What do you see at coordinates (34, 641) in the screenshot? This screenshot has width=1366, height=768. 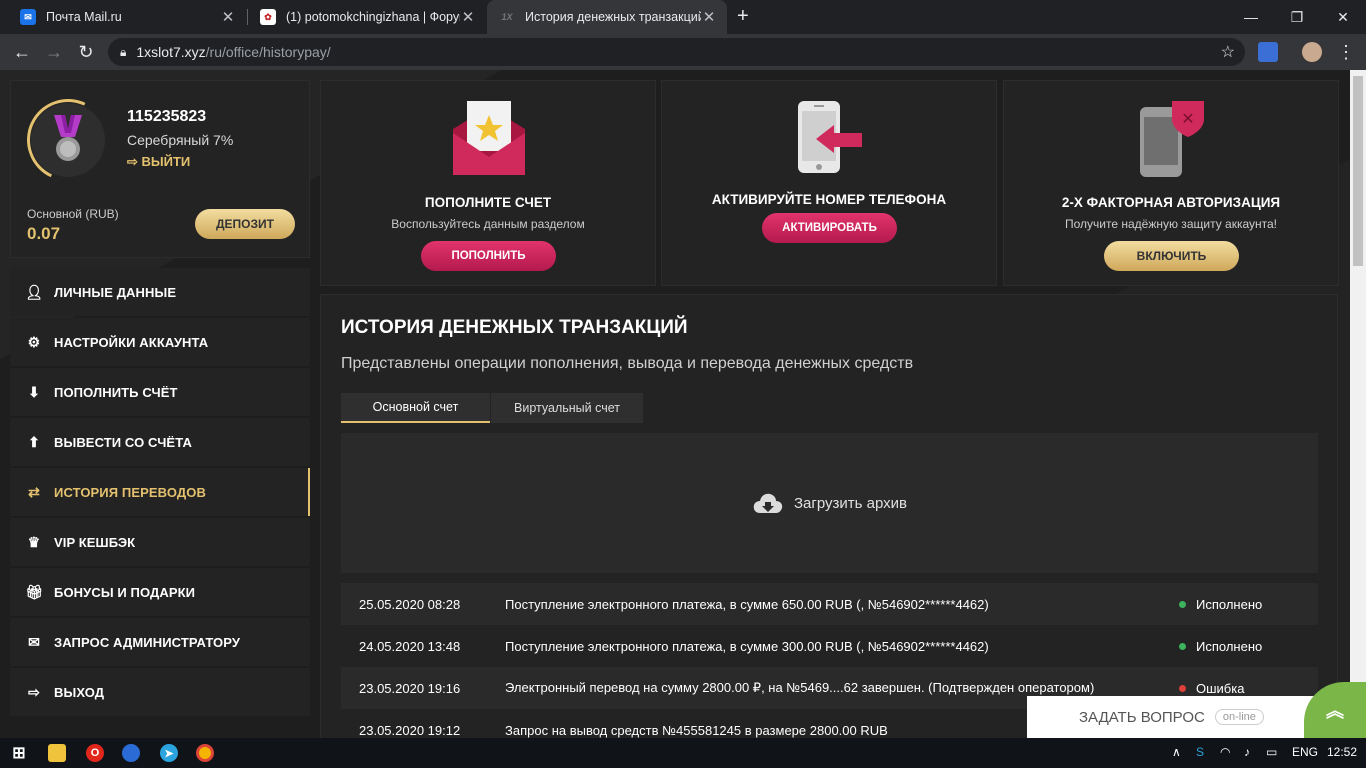 I see `envelope-icon: ✉` at bounding box center [34, 641].